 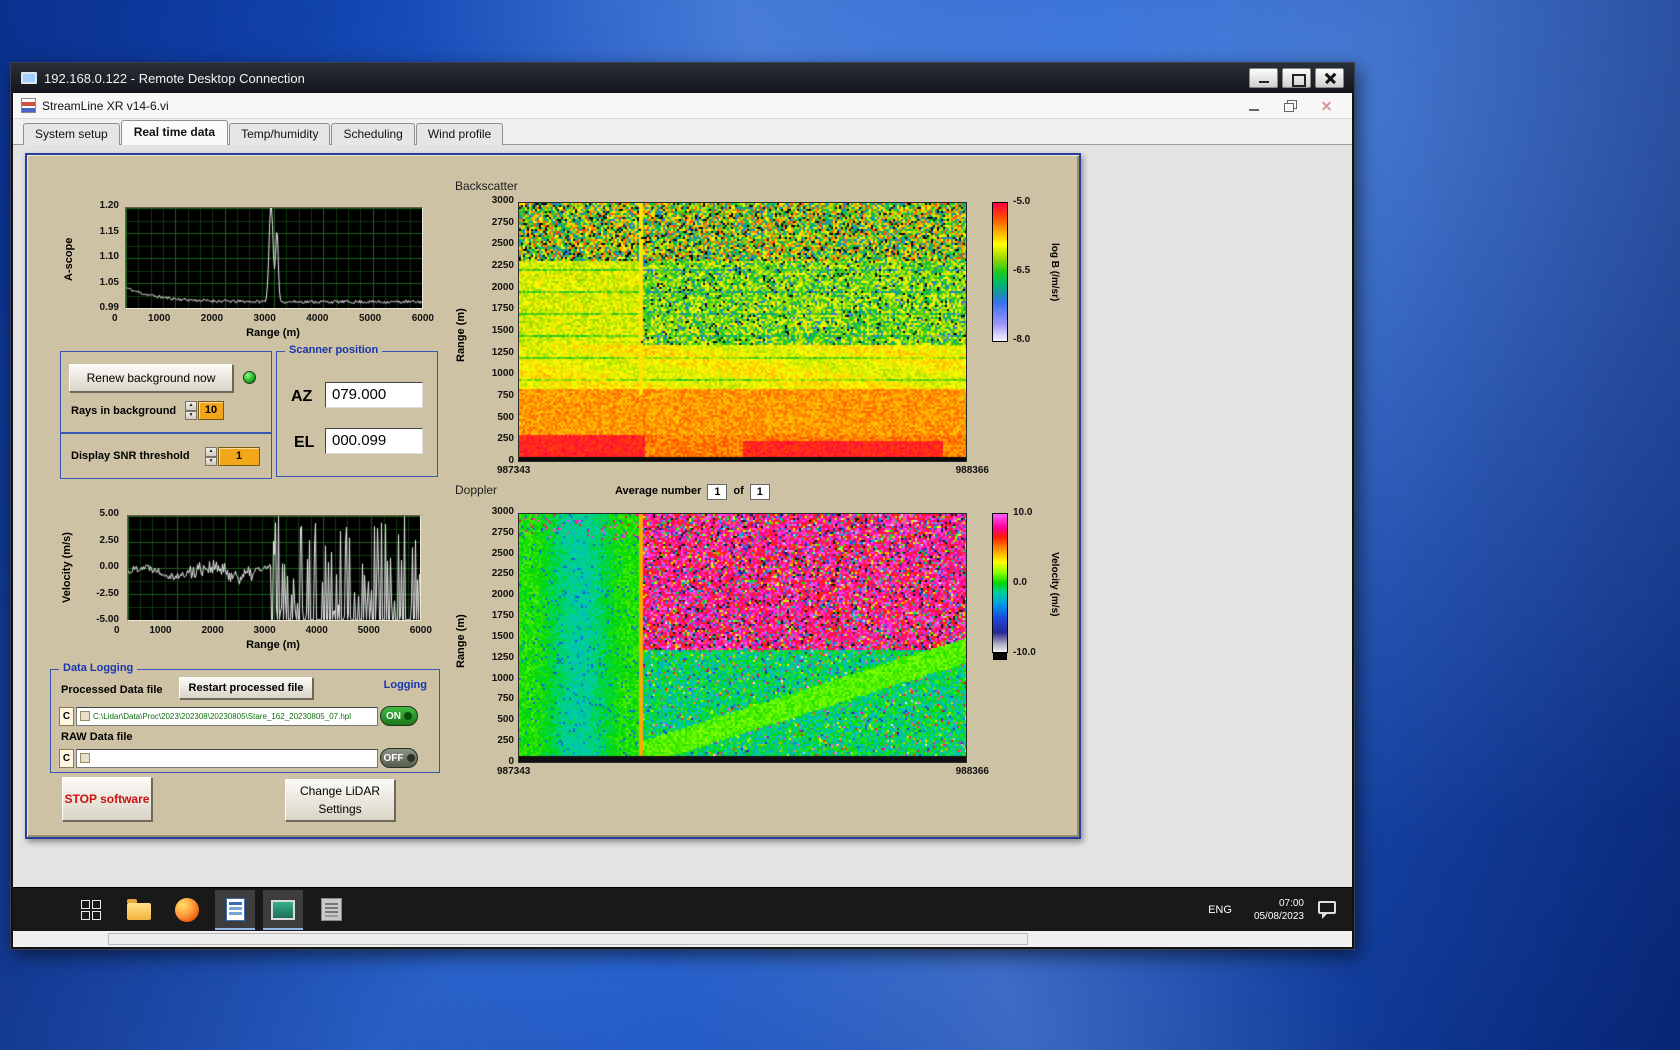 What do you see at coordinates (109, 540) in the screenshot?
I see `tick-label: 2.50` at bounding box center [109, 540].